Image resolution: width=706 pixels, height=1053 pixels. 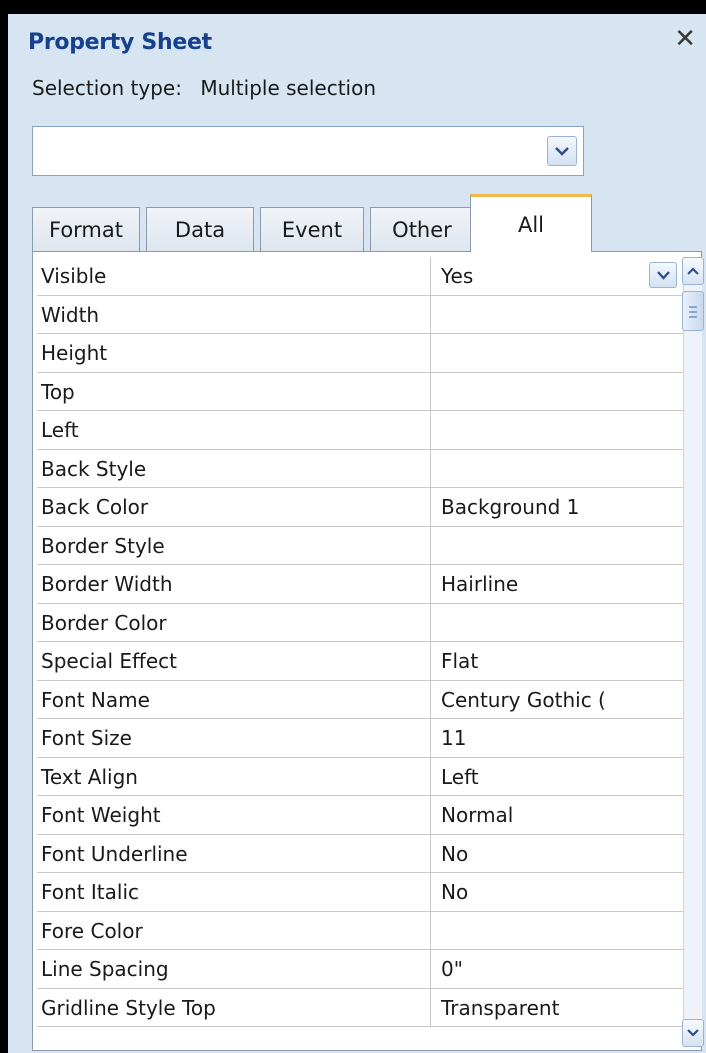 I want to click on property-row: Font Name Century Gothic (, so click(x=360, y=699).